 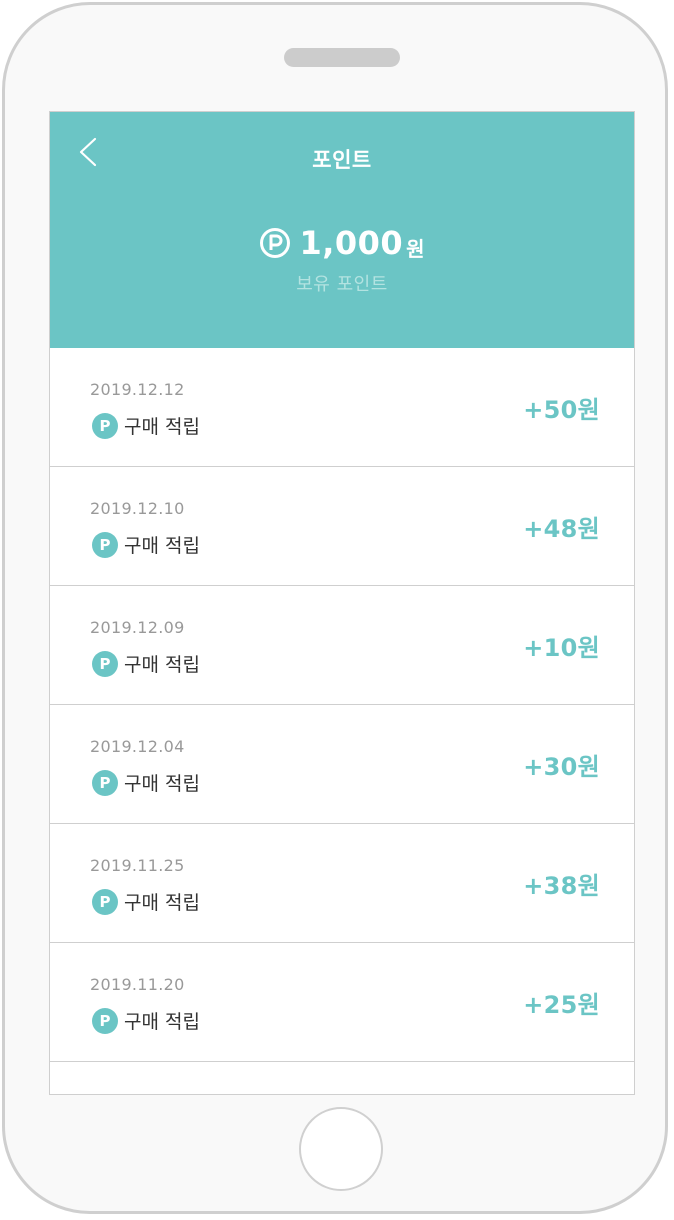 I want to click on list-item: 2019.12.04 P 구매 적립 +30원, so click(x=342, y=764).